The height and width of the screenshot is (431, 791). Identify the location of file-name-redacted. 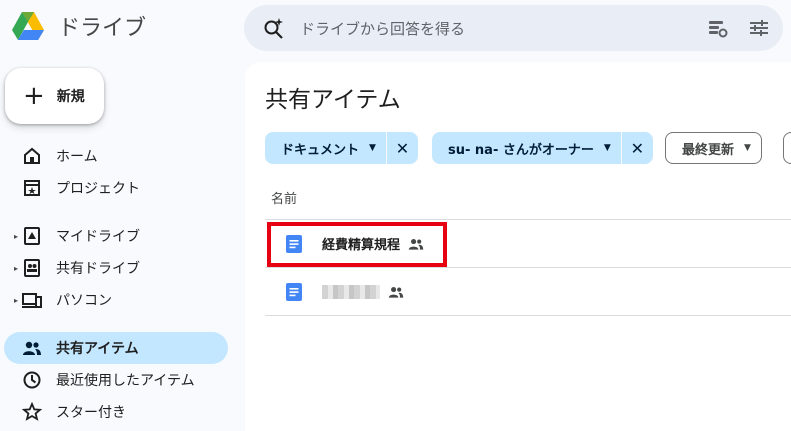
(351, 291).